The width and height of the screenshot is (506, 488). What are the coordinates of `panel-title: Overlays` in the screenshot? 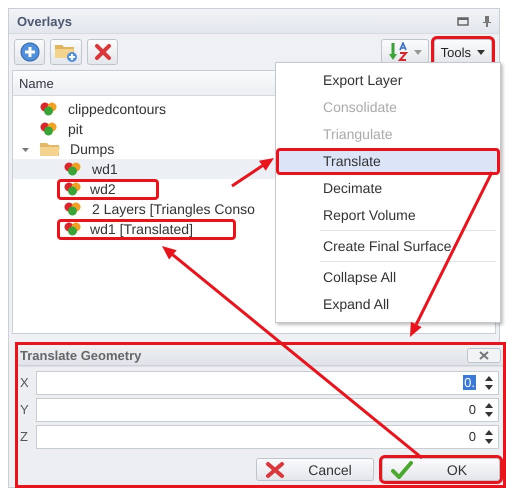 It's located at (45, 21).